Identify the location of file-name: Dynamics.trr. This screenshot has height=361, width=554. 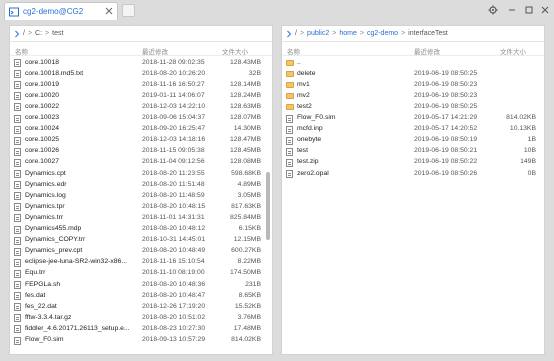
(44, 217).